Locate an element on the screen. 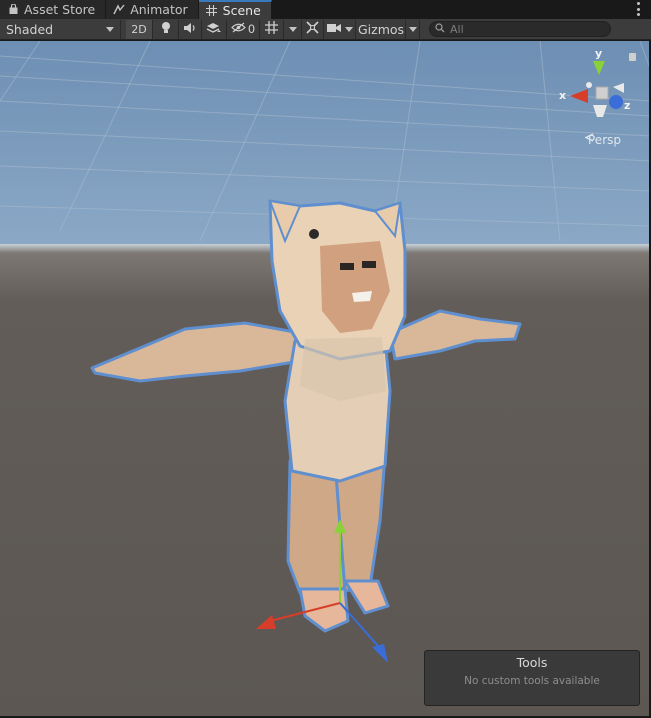  search-icon is located at coordinates (440, 29).